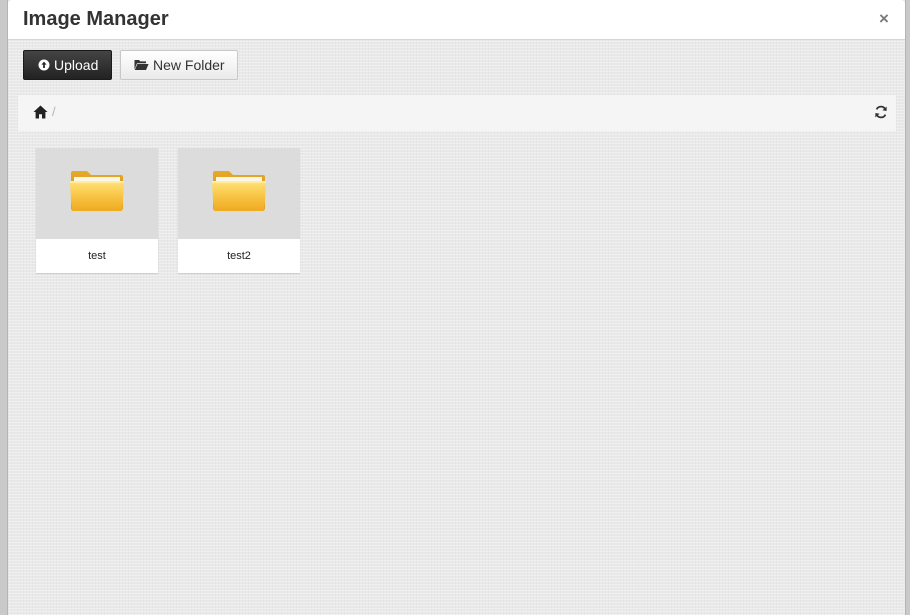 The height and width of the screenshot is (615, 910). What do you see at coordinates (189, 65) in the screenshot?
I see `new-folder-label: New Folder` at bounding box center [189, 65].